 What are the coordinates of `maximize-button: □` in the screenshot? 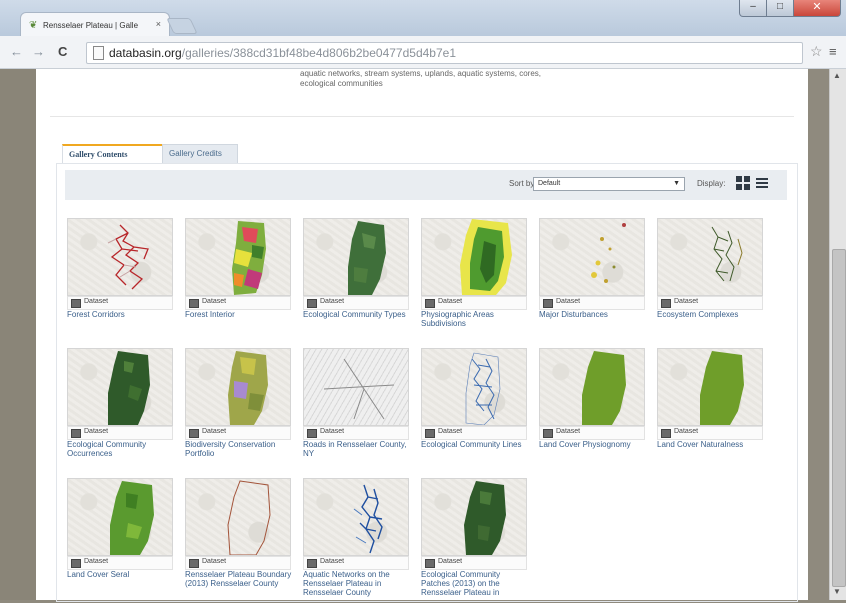 It's located at (780, 8).